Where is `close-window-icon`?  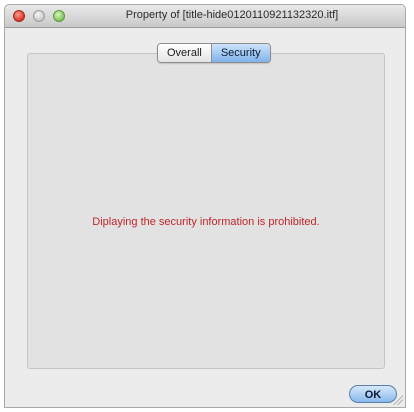
close-window-icon is located at coordinates (19, 16).